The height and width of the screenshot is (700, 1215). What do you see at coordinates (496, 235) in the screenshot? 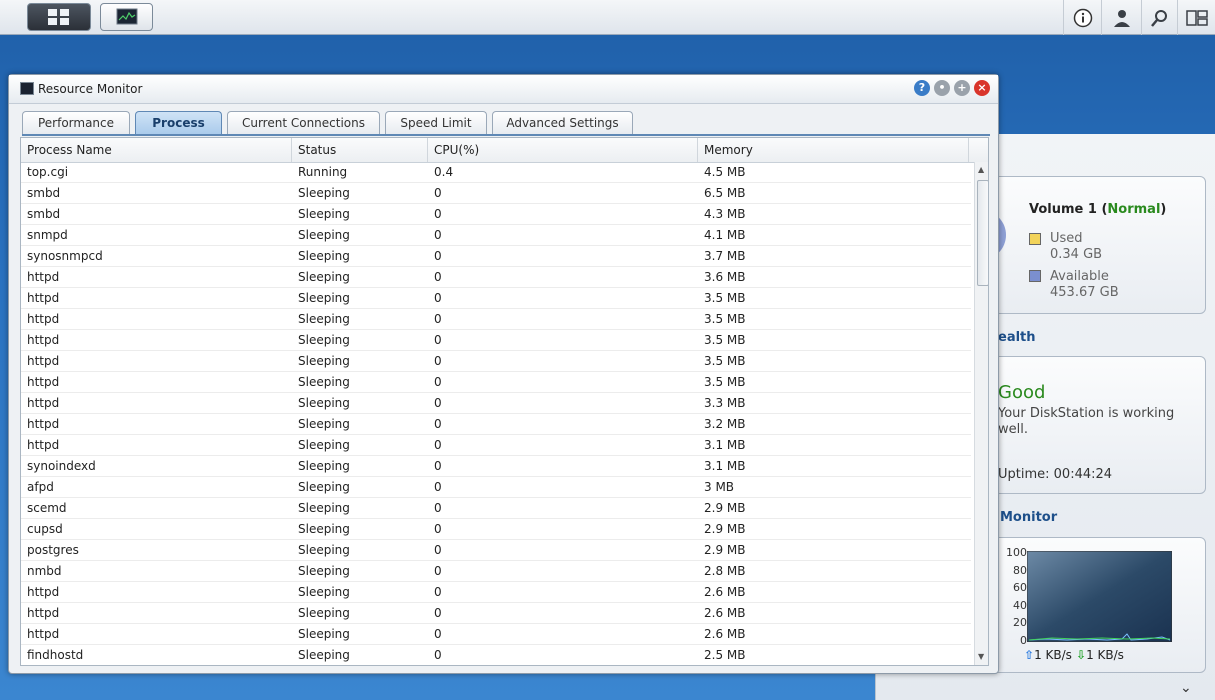
I see `table-row: snmpd Sleeping 0 4.1 MB` at bounding box center [496, 235].